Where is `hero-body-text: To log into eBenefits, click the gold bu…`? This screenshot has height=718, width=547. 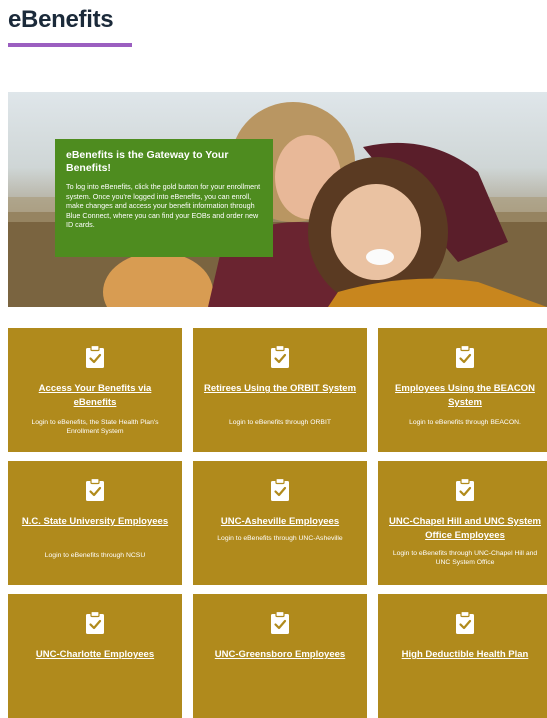
hero-body-text: To log into eBenefits, click the gold bu… is located at coordinates (163, 206).